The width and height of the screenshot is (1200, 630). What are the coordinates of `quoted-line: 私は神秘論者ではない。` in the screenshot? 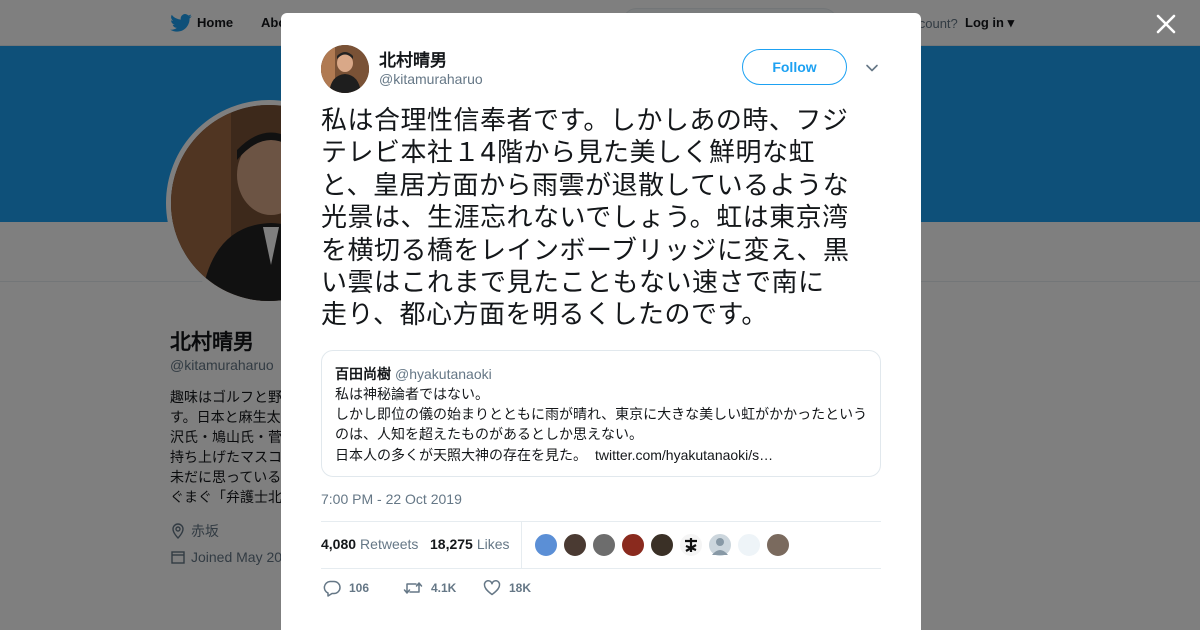 It's located at (412, 395).